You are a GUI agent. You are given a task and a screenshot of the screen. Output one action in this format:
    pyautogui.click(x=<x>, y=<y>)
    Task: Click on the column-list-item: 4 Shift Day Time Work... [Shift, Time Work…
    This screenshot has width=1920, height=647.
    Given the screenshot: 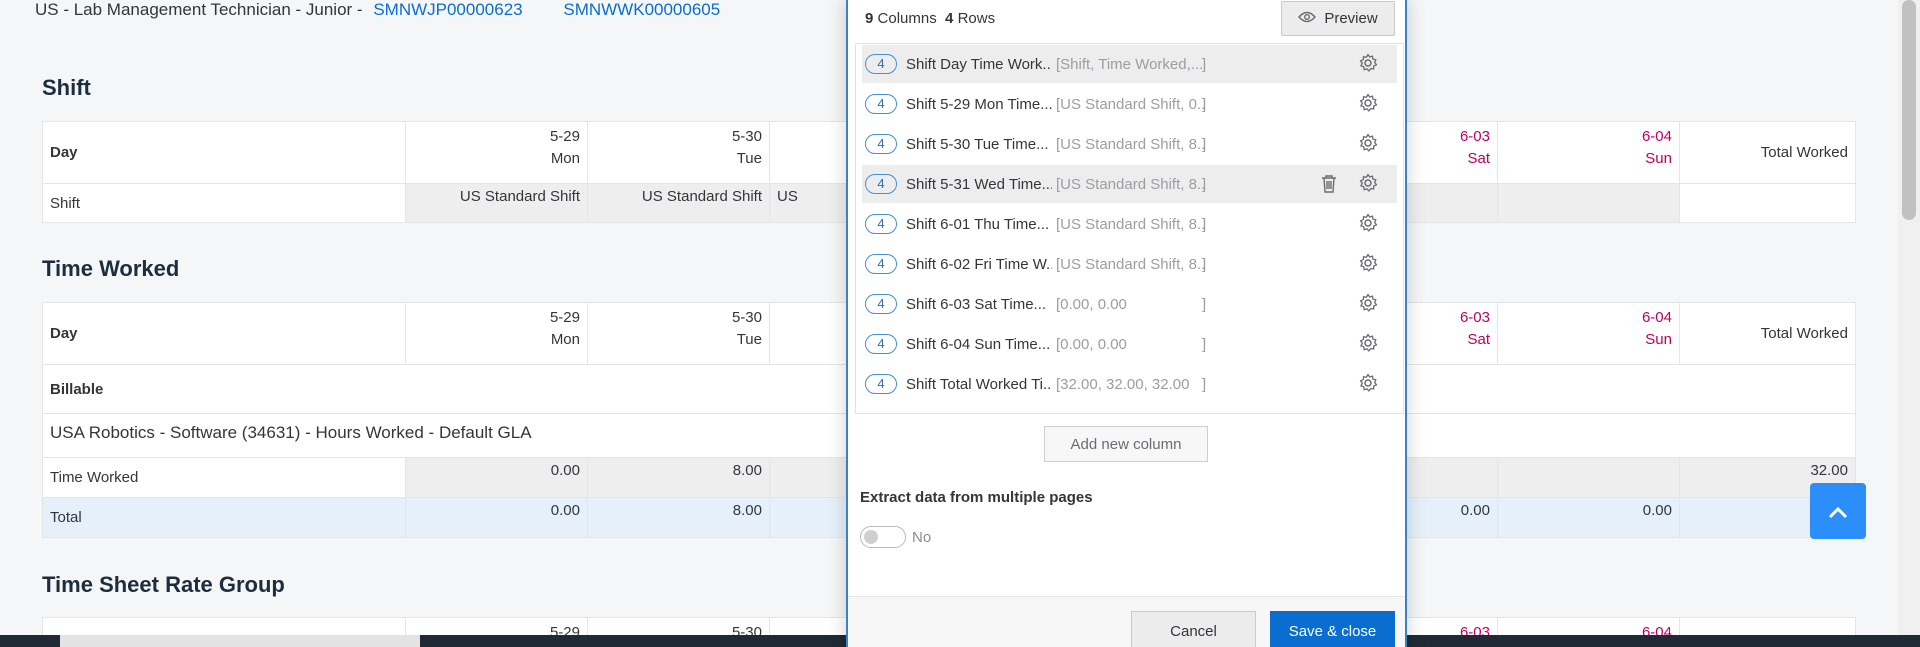 What is the action you would take?
    pyautogui.click(x=1129, y=64)
    